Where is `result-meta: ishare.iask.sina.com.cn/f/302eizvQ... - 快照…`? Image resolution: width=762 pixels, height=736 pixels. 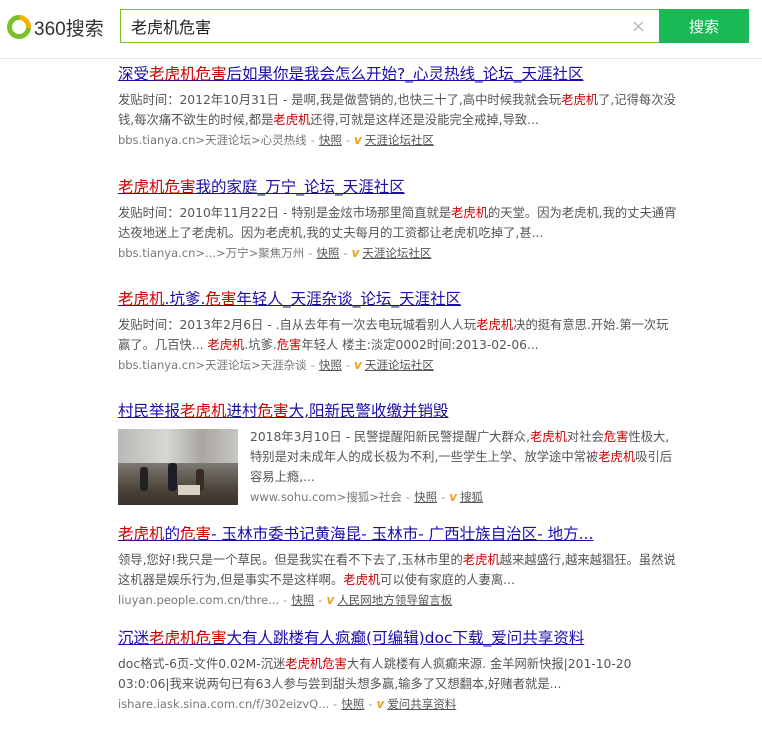
result-meta: ishare.iask.sina.com.cn/f/302eizvQ... - 快照… is located at coordinates (398, 704).